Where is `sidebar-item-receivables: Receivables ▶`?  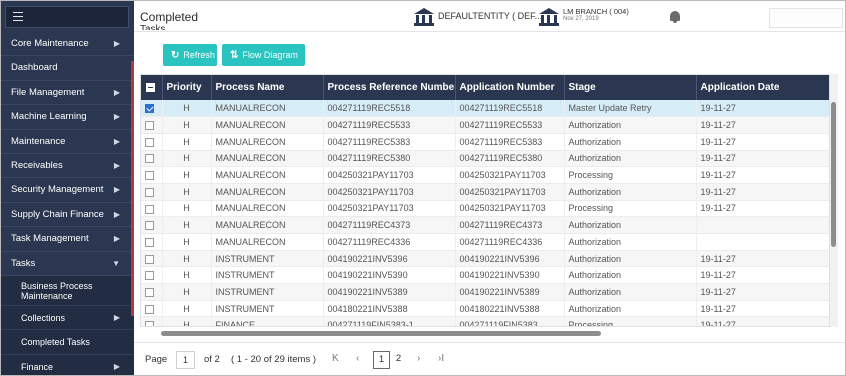 sidebar-item-receivables: Receivables ▶ is located at coordinates (67, 166).